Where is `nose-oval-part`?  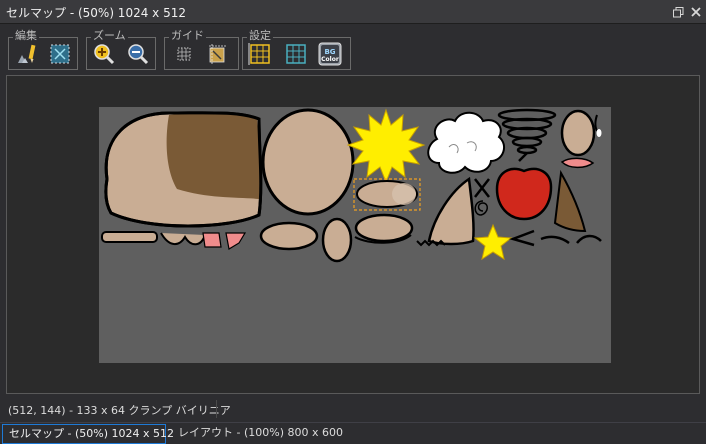 nose-oval-part is located at coordinates (384, 228).